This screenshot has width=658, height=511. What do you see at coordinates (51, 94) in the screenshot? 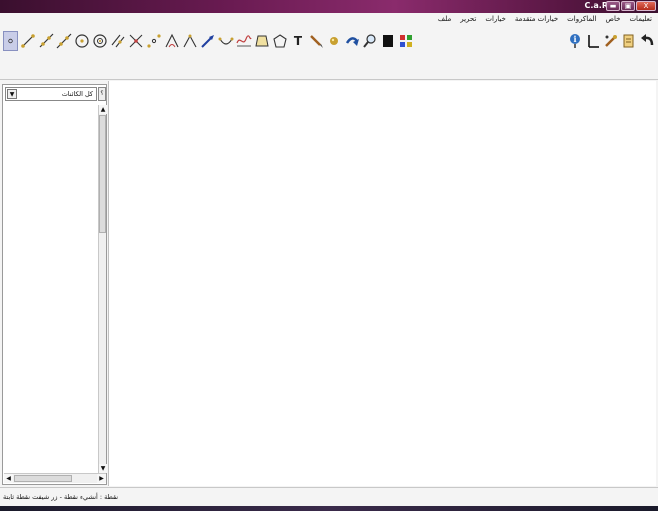
I see `object-filter-select: ▼ كل الكائنات` at bounding box center [51, 94].